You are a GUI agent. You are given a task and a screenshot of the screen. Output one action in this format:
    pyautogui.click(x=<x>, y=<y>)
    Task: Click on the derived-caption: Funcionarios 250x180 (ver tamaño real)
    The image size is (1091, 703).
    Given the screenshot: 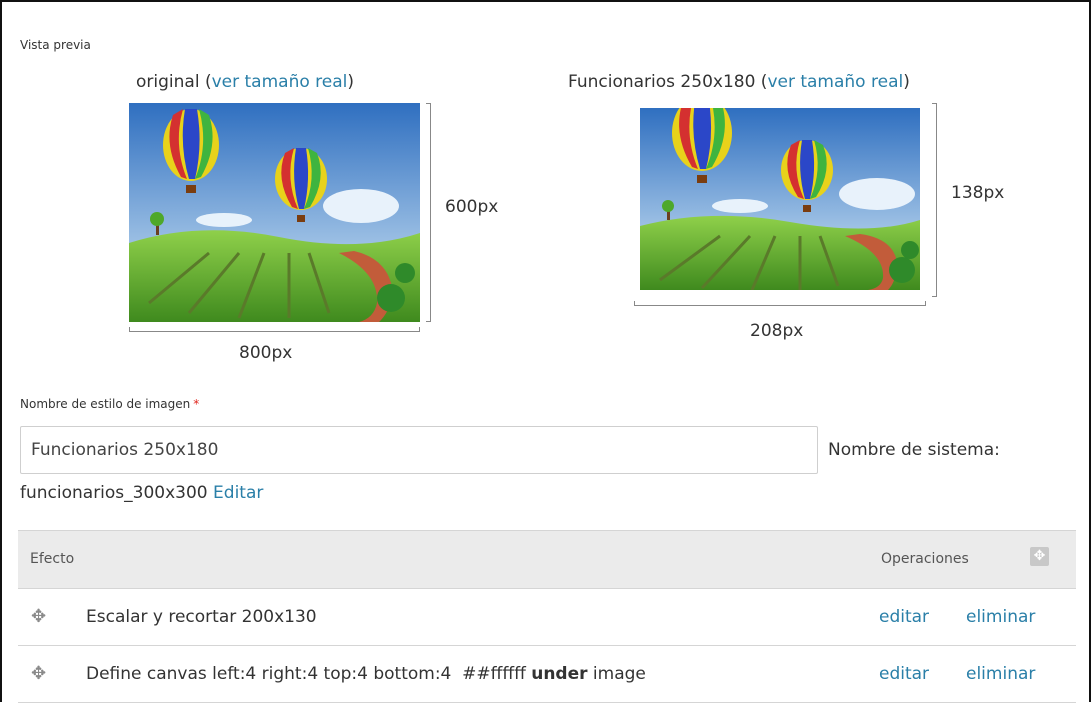 What is the action you would take?
    pyautogui.click(x=739, y=82)
    